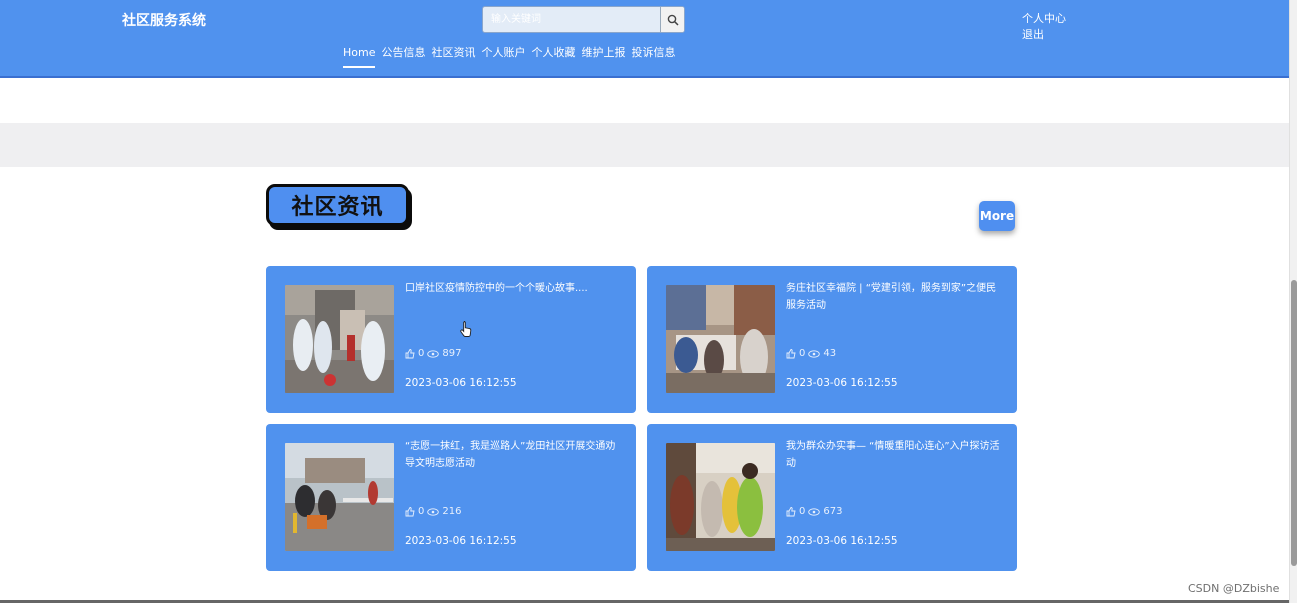 The height and width of the screenshot is (603, 1297). I want to click on pointer-cursor-icon, so click(466, 329).